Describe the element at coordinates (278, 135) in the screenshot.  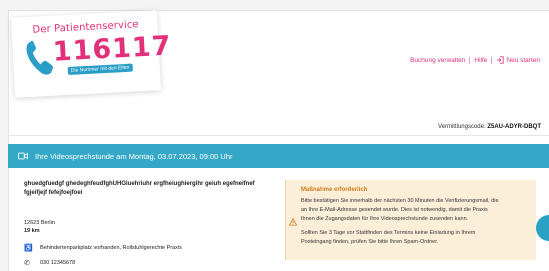
I see `header-divider` at that location.